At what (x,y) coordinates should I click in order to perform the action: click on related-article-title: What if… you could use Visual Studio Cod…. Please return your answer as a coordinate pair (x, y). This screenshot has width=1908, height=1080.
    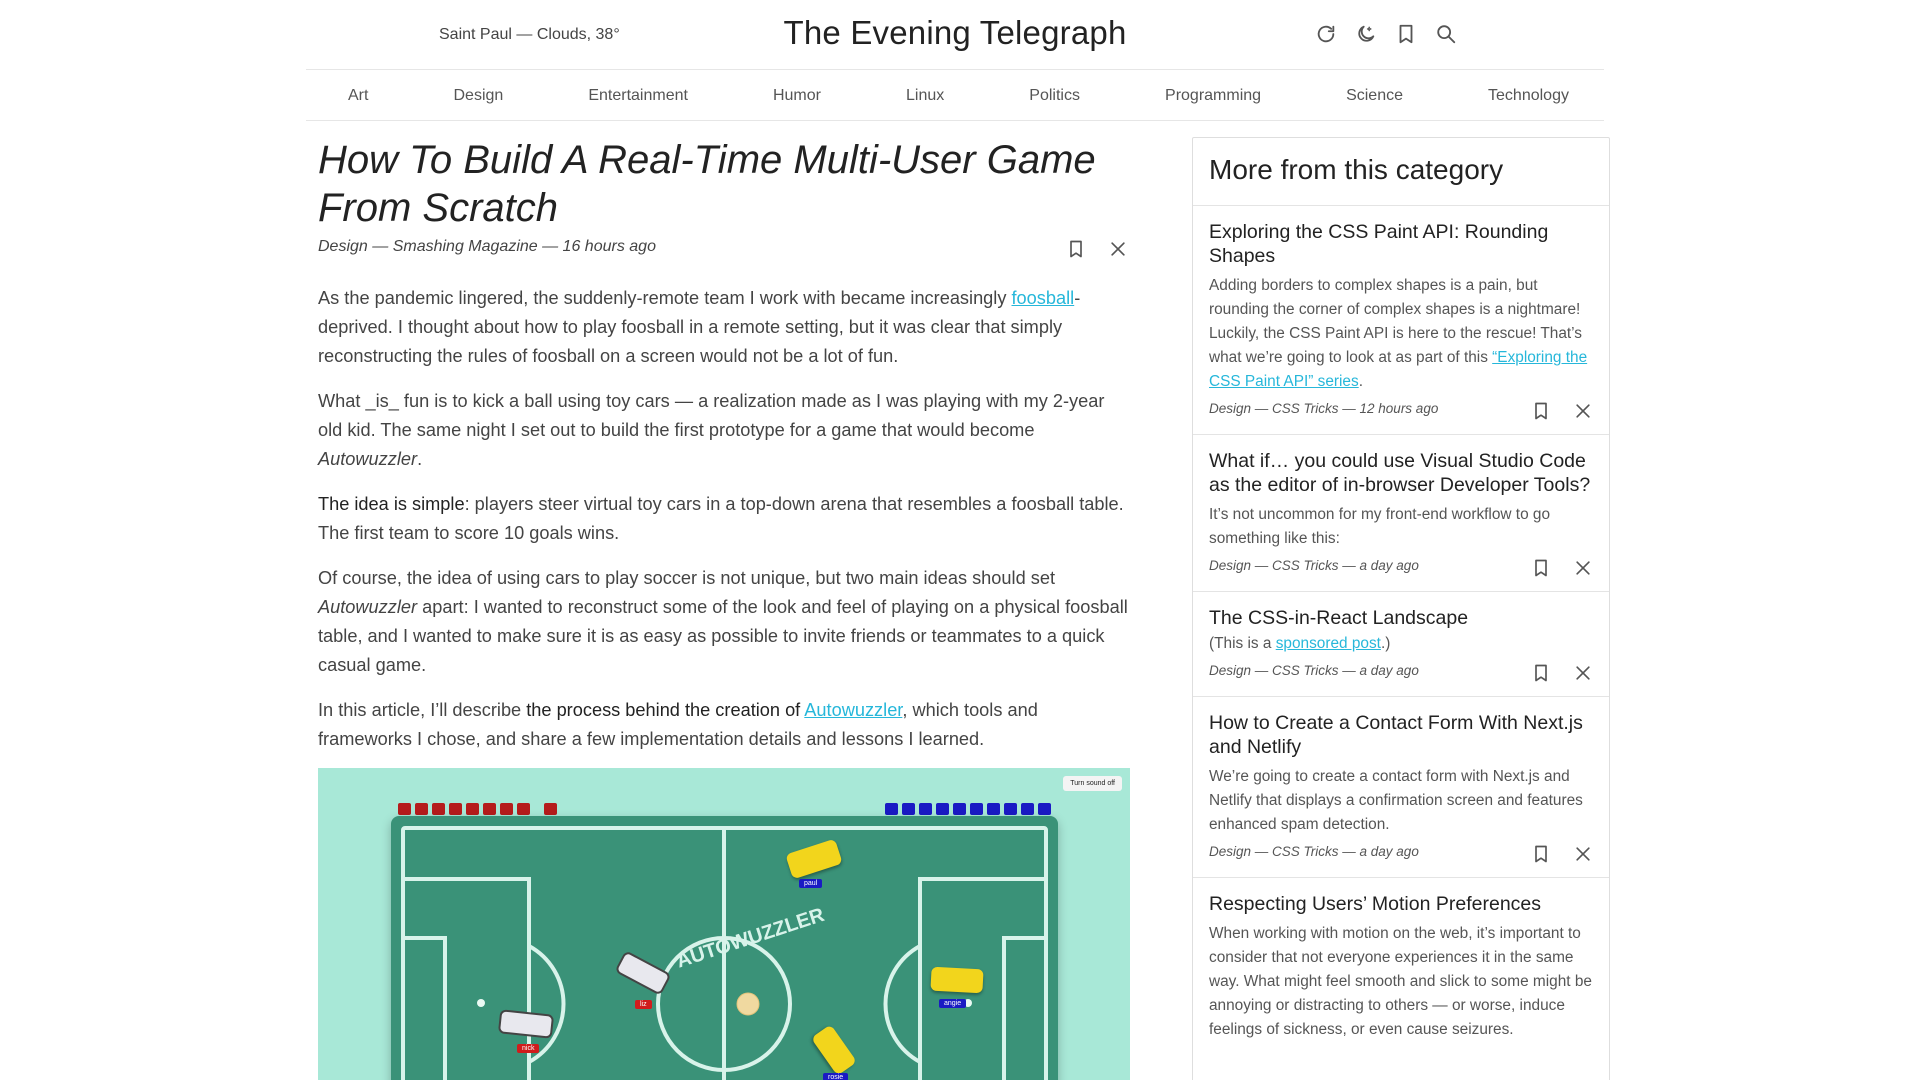
    Looking at the image, I should click on (1401, 473).